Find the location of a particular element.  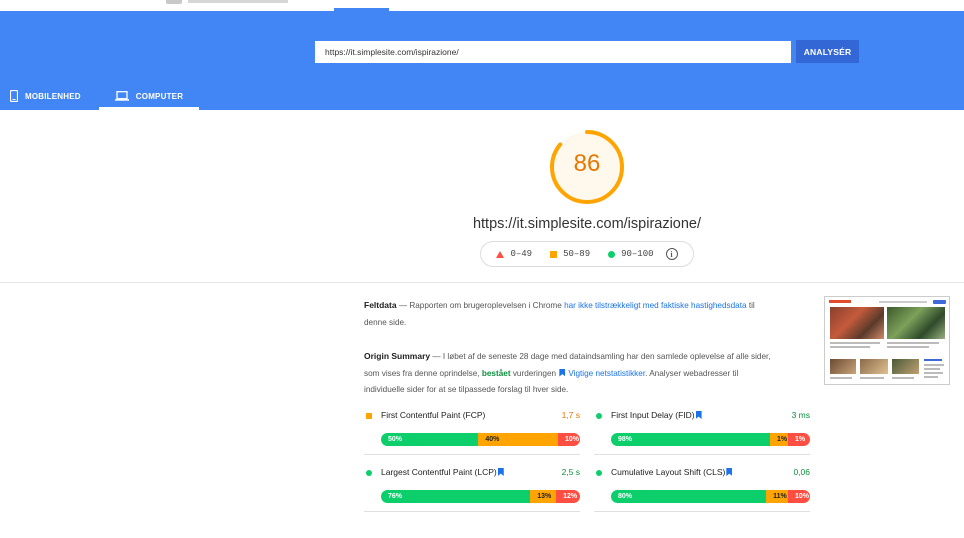

tab-mobile-label: MOBILENHED is located at coordinates (53, 96).